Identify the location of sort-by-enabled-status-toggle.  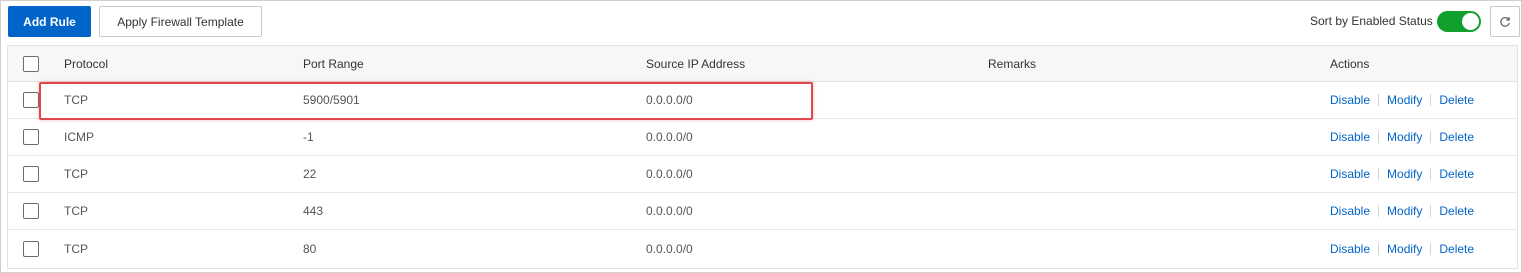
(1459, 21).